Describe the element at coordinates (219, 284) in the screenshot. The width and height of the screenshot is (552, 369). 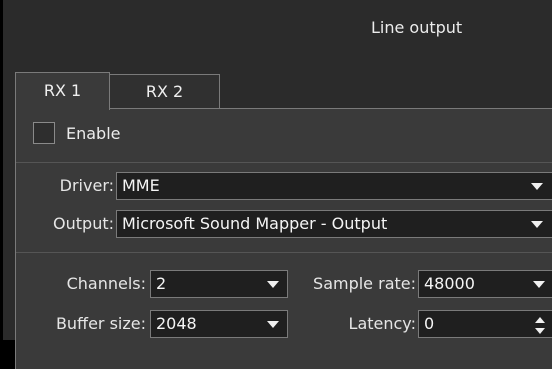
I see `channels-select: 2` at that location.